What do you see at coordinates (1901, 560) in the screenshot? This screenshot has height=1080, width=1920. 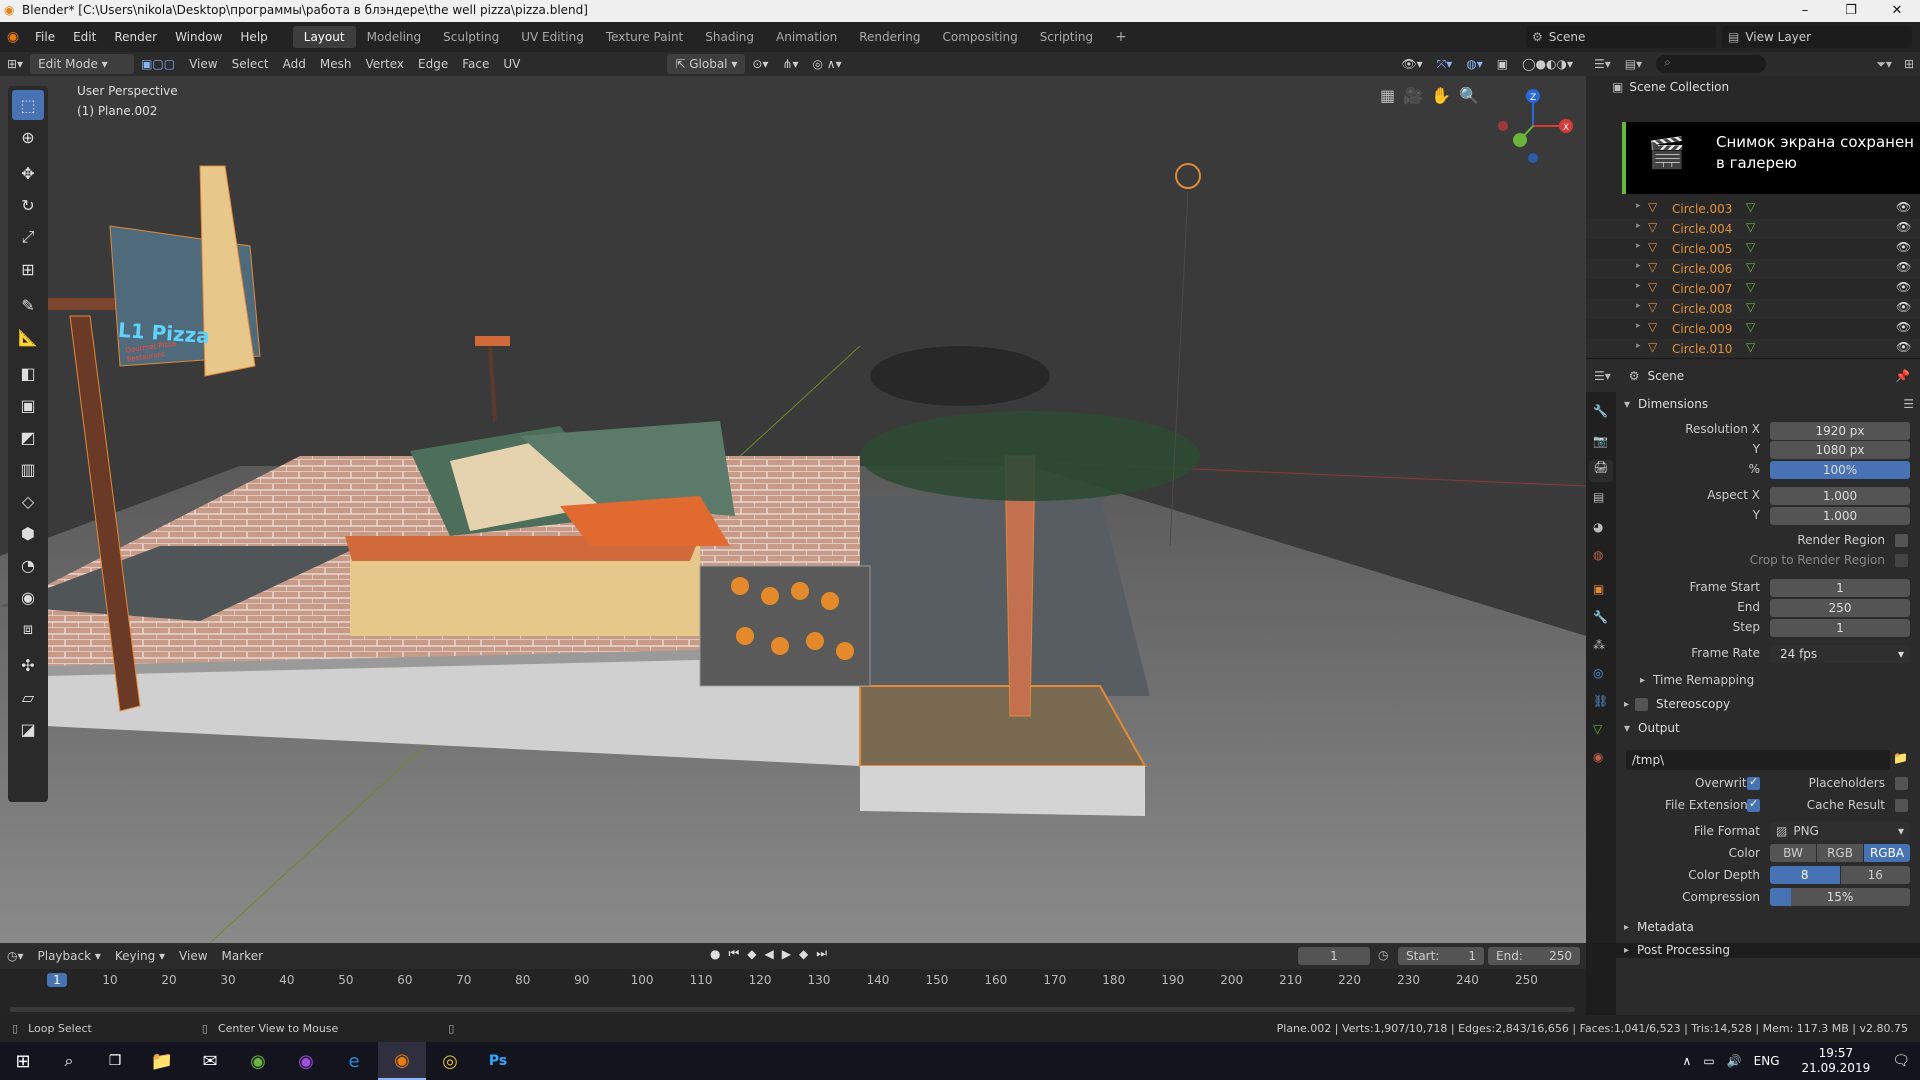 I see `crop-region-checkbox` at bounding box center [1901, 560].